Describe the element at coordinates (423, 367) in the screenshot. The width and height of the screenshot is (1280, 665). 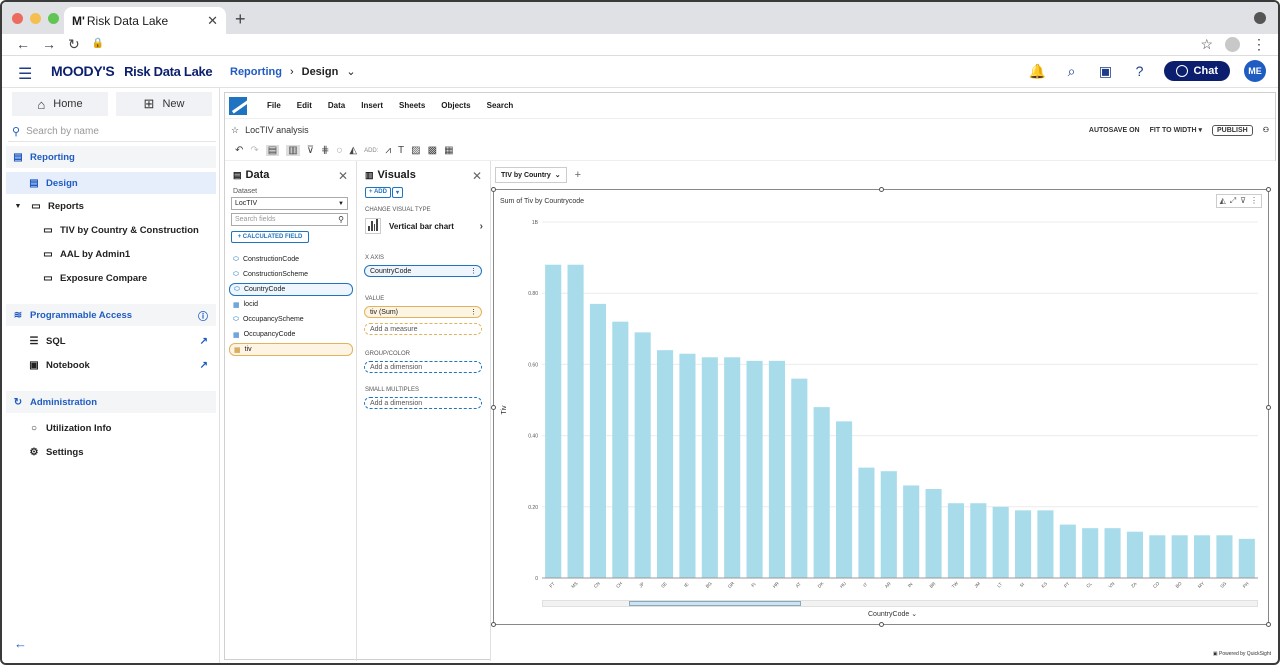
I see `group-color-well: Add a dimension` at that location.